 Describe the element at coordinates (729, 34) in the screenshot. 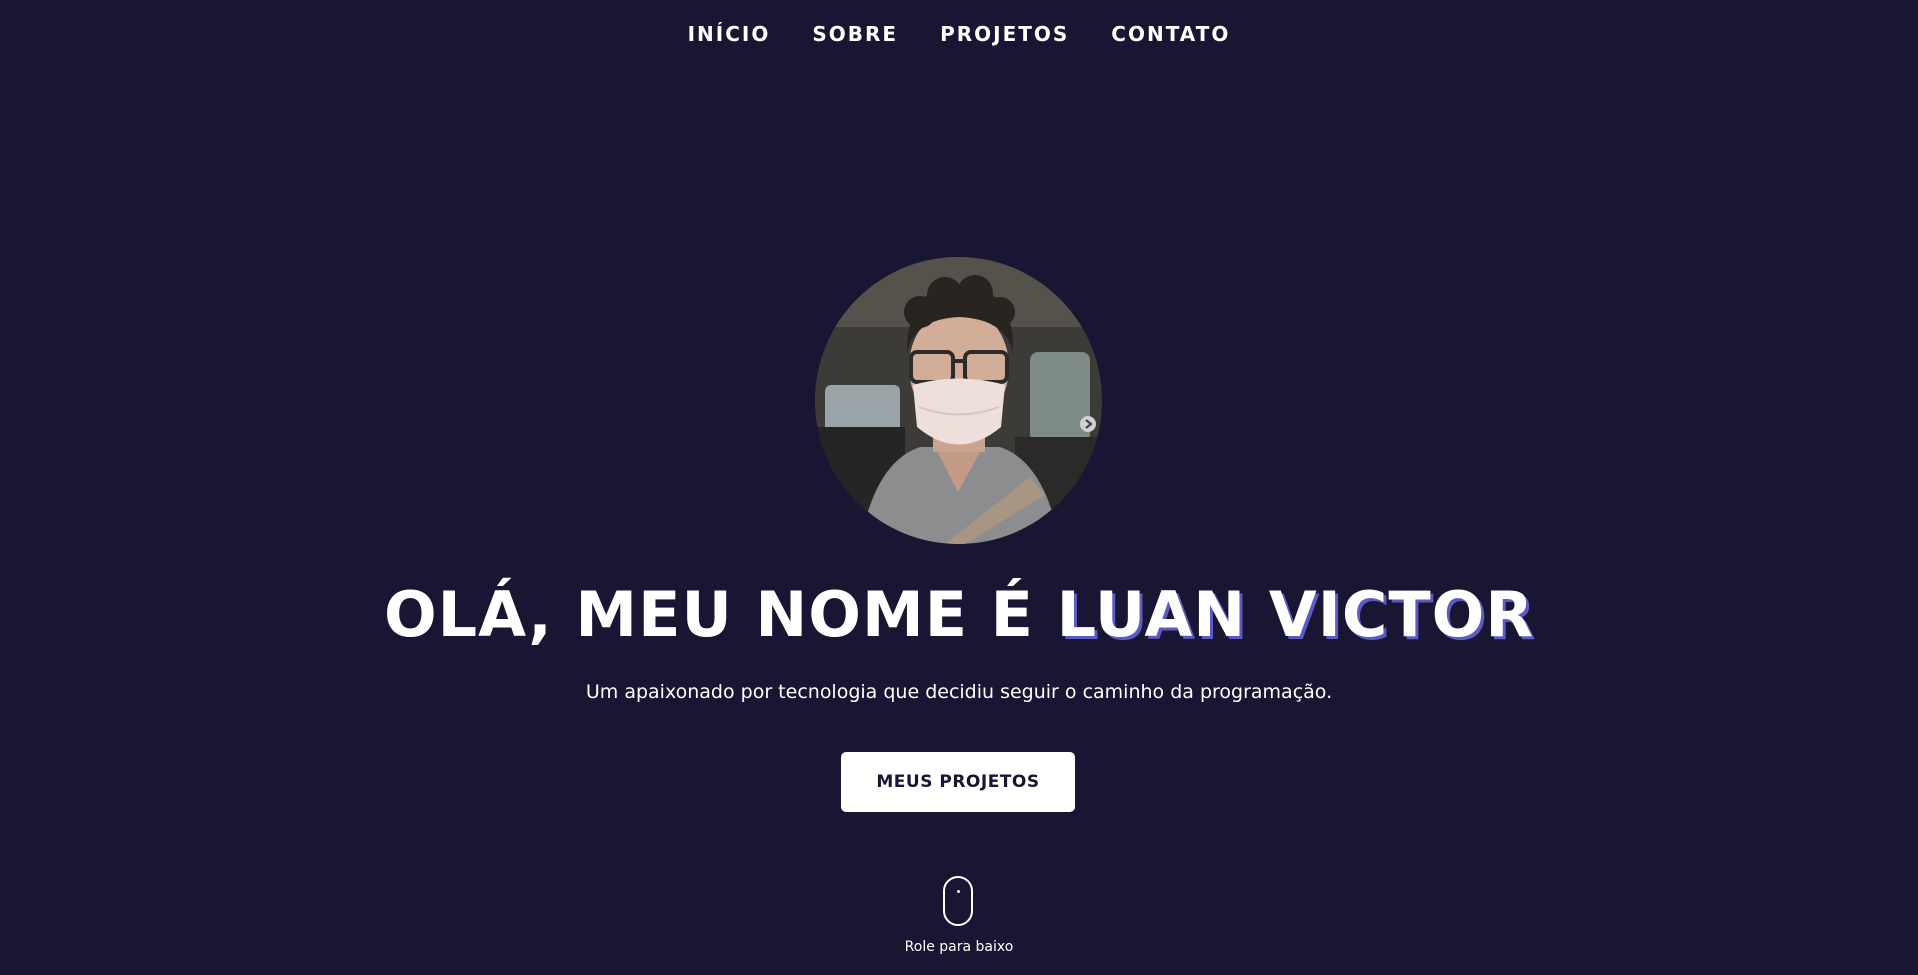

I see `nav-link-inicio: INÍCIO` at that location.